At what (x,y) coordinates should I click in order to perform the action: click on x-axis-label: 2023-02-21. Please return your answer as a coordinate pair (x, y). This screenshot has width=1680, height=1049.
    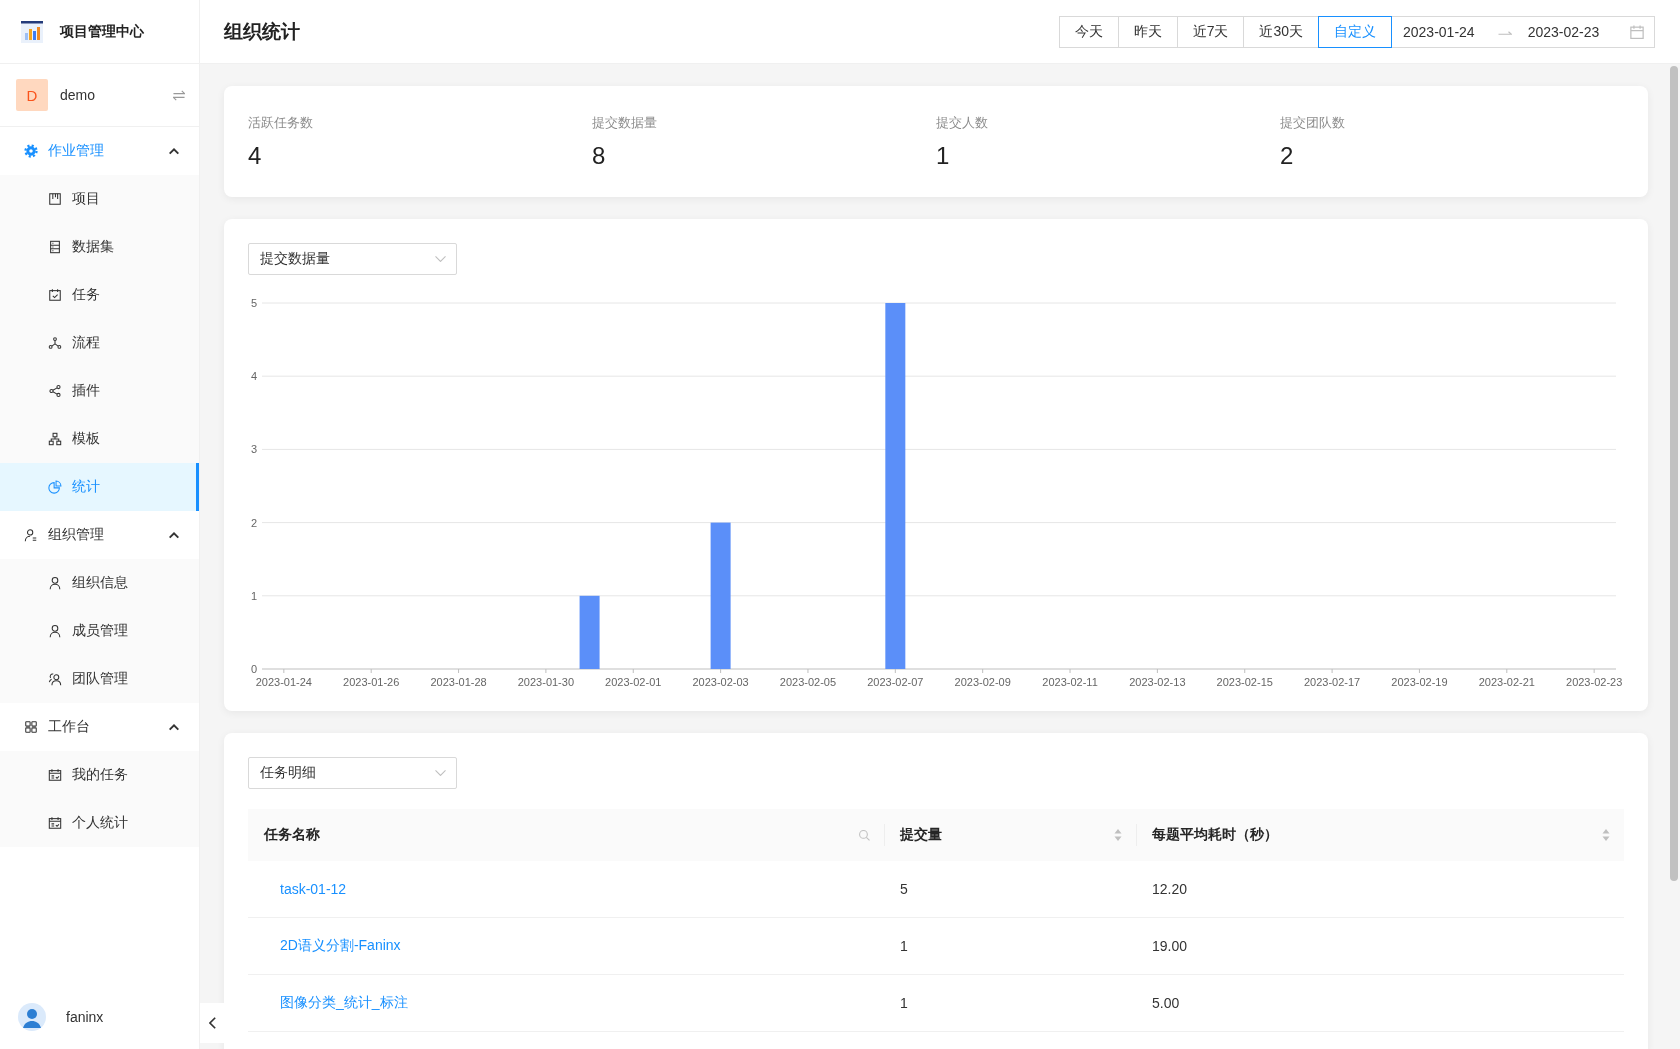
    Looking at the image, I should click on (1506, 682).